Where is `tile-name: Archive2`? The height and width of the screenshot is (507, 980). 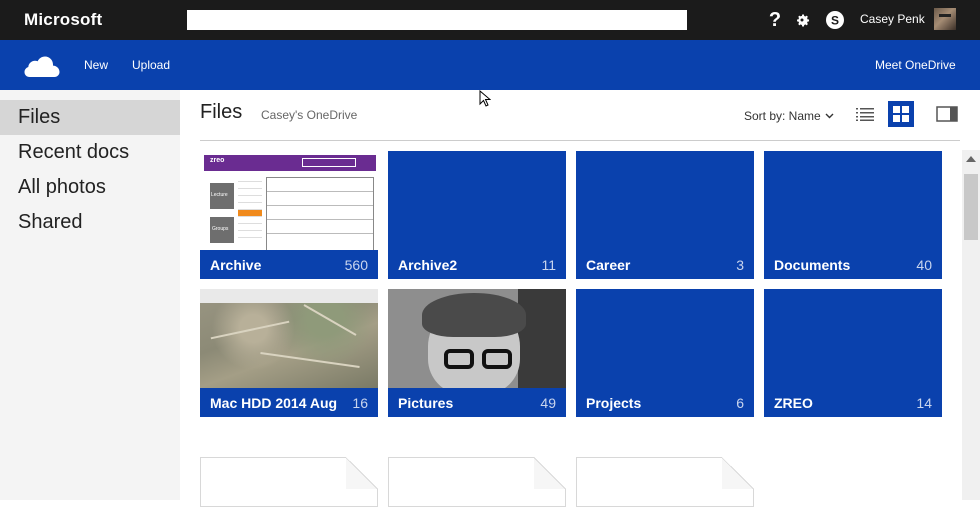 tile-name: Archive2 is located at coordinates (428, 265).